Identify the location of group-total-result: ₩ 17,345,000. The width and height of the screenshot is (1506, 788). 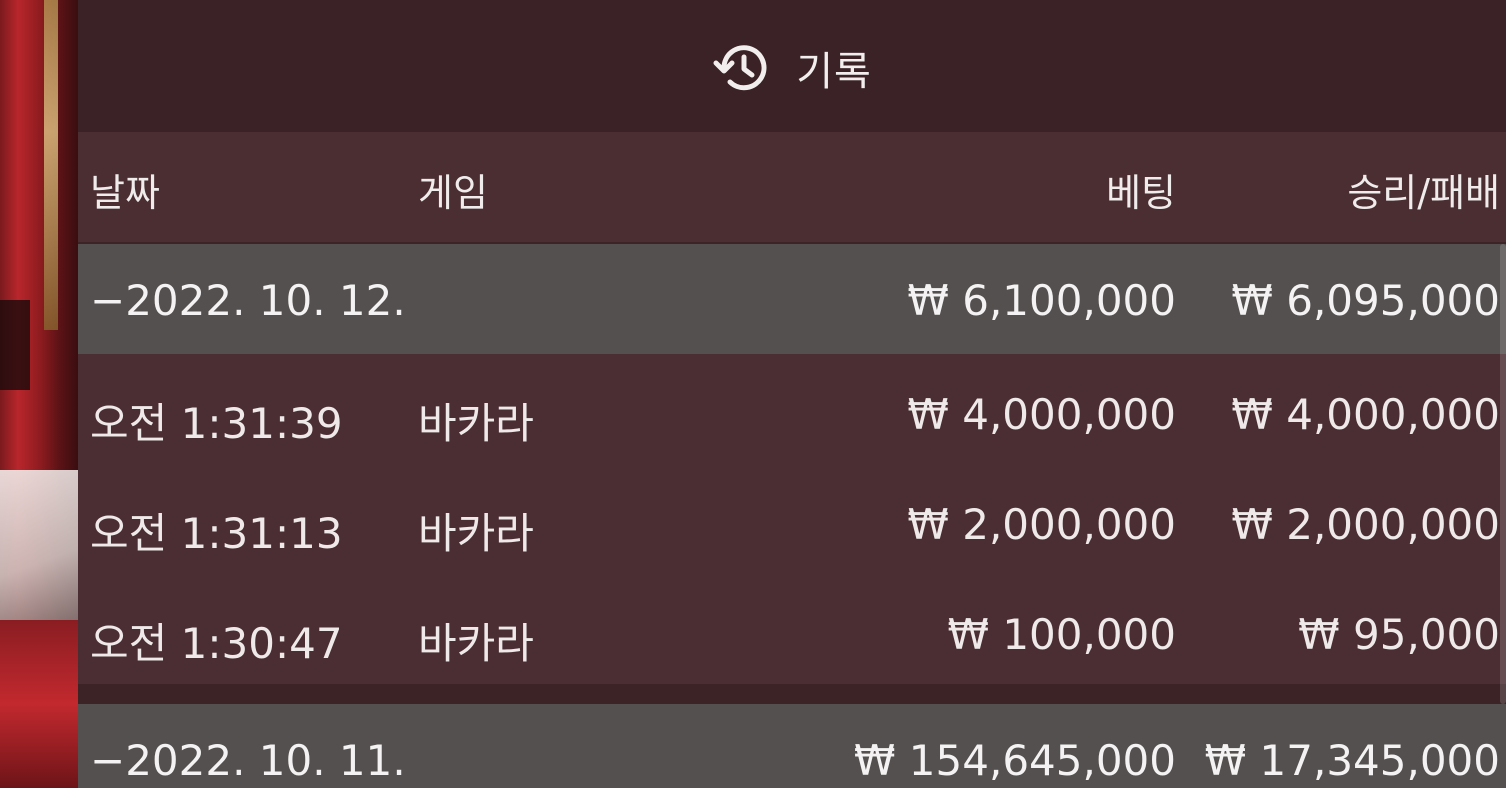
(1352, 760).